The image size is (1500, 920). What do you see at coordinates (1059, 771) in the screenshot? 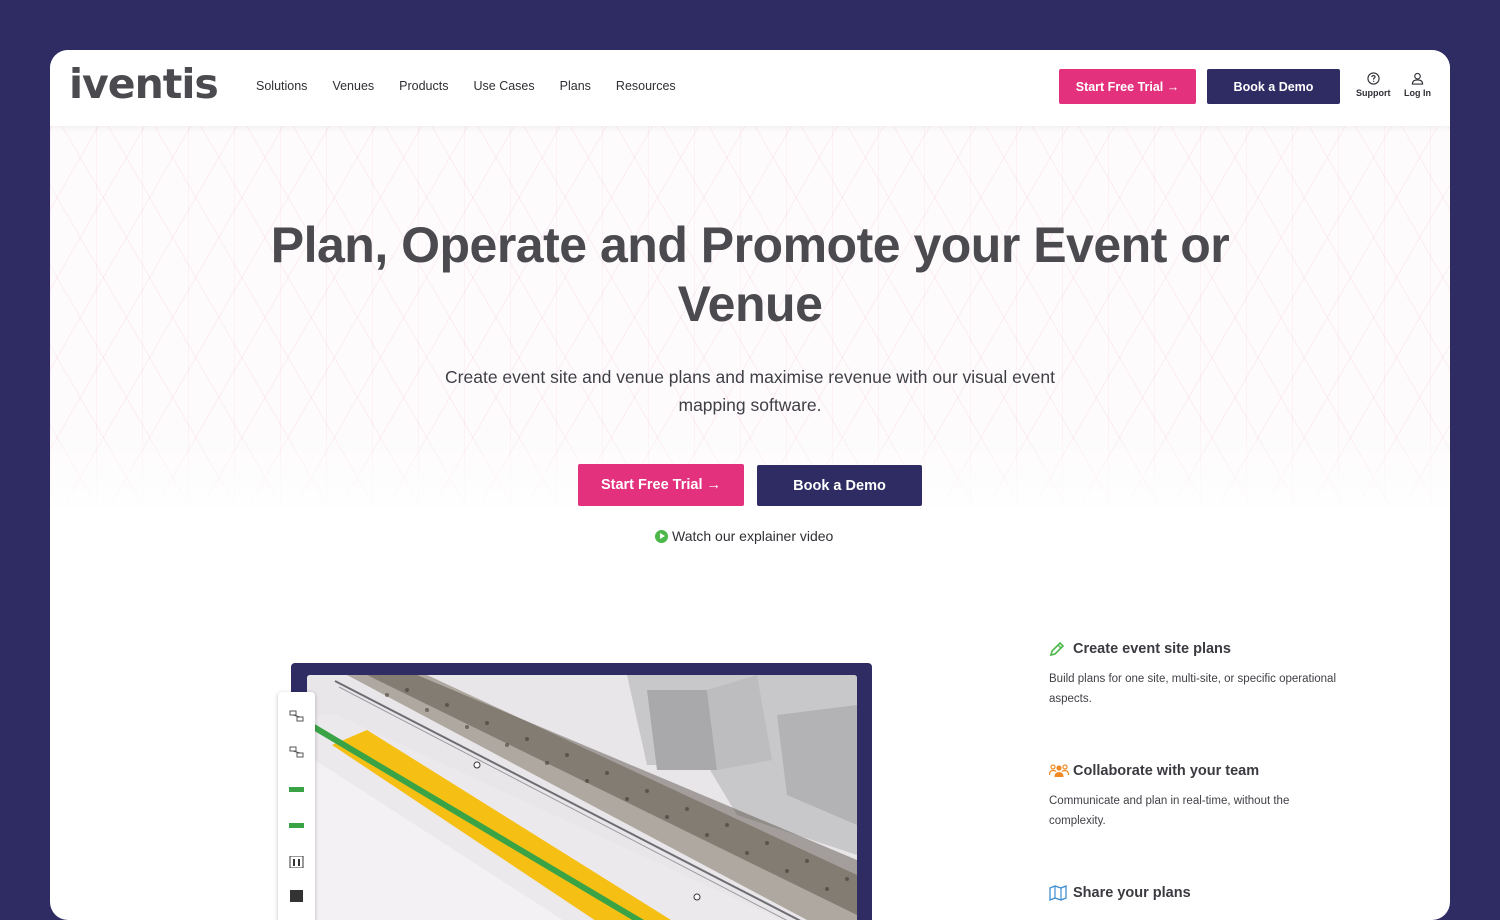
I see `team-icon` at bounding box center [1059, 771].